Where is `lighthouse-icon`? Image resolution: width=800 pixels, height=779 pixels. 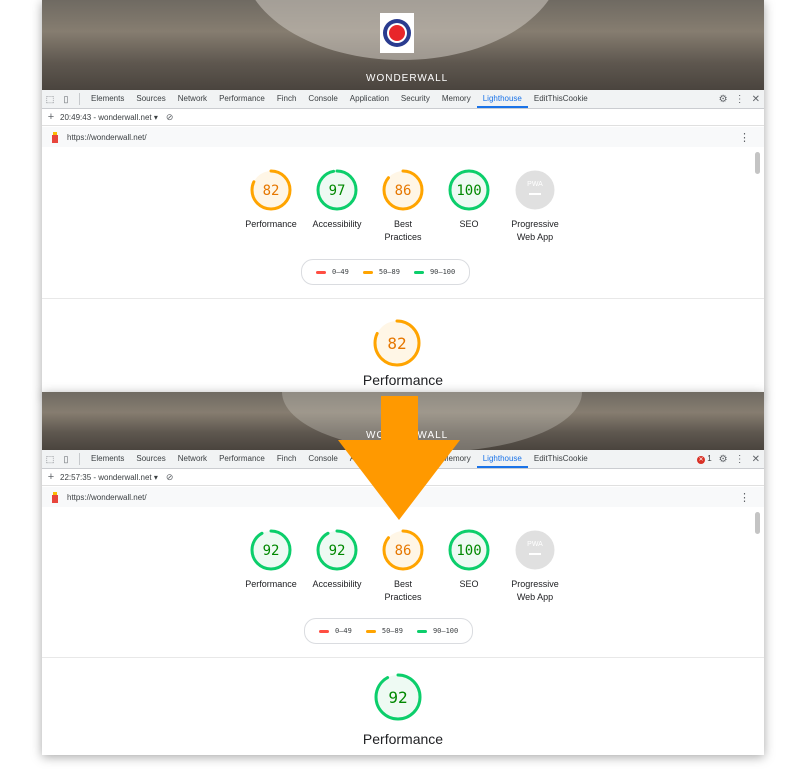 lighthouse-icon is located at coordinates (55, 137).